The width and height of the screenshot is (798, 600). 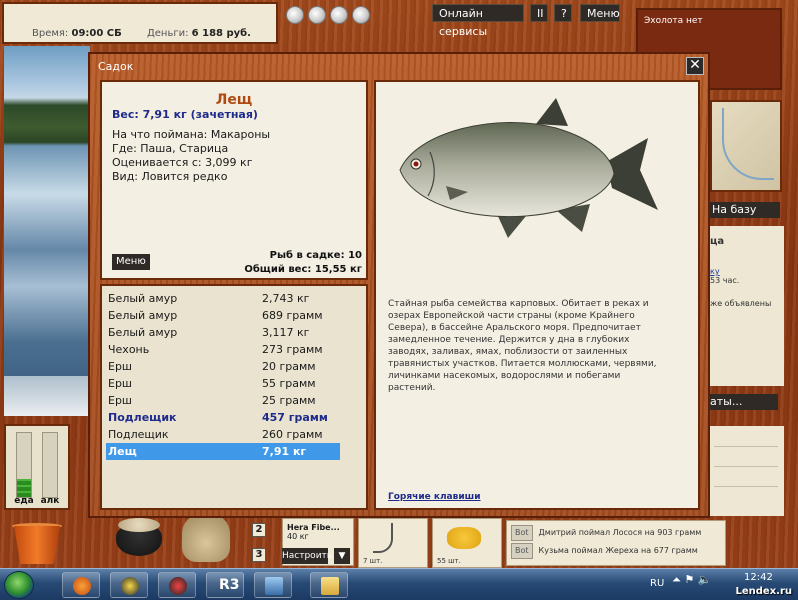 I want to click on main-menu-button: Меню, so click(x=600, y=13).